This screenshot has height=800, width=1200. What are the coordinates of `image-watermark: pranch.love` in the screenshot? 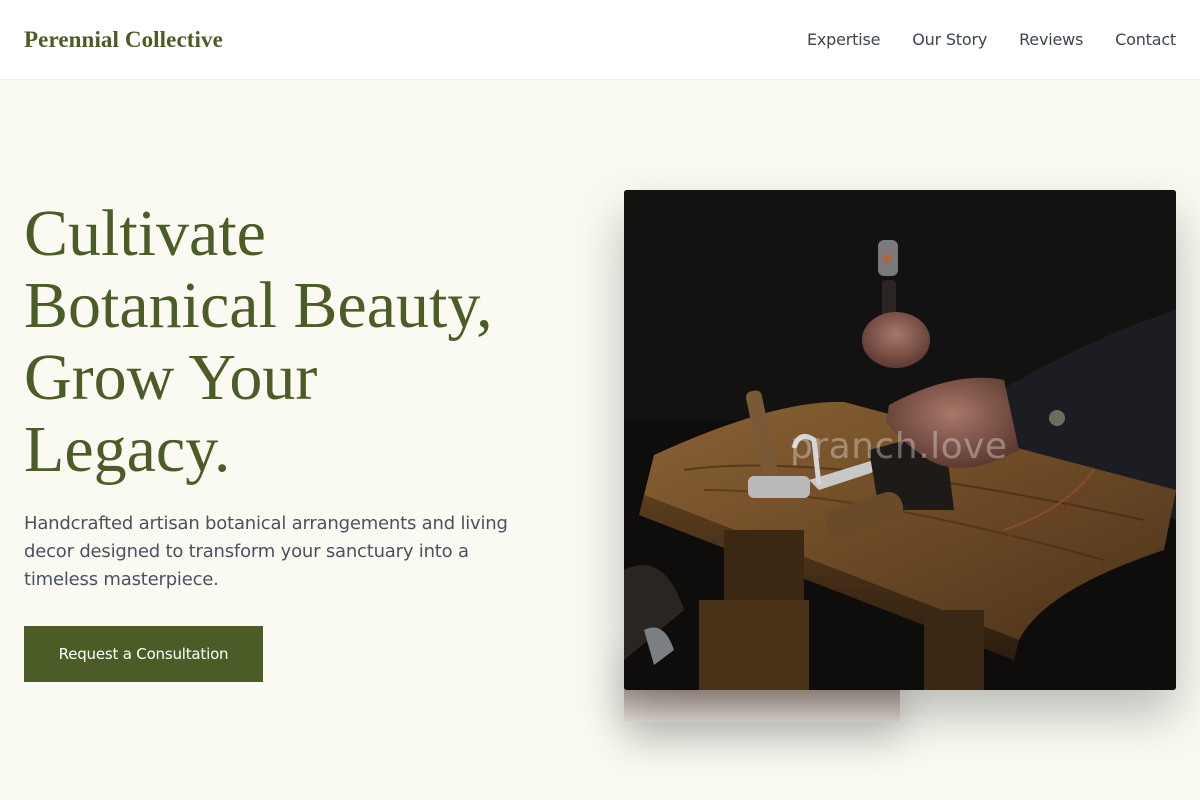 It's located at (899, 446).